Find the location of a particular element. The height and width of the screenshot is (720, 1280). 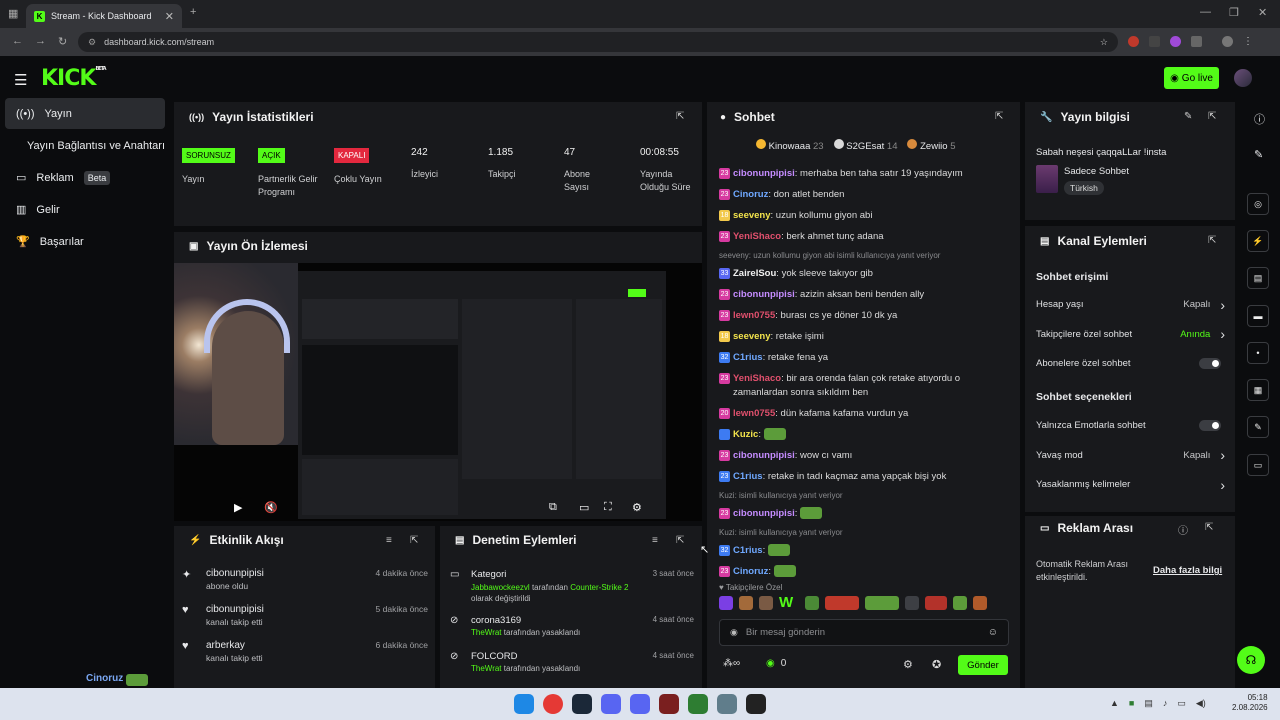

nav-item-achievements: 🏆 Başarılar is located at coordinates (85, 241).